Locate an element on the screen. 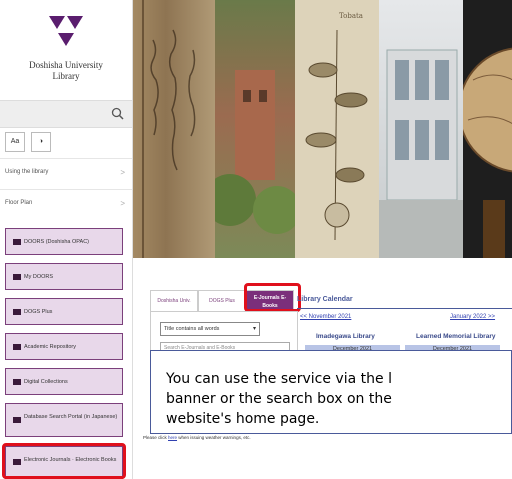 This screenshot has width=512, height=479. calendar-prev-link: << November 2021 is located at coordinates (325, 317).